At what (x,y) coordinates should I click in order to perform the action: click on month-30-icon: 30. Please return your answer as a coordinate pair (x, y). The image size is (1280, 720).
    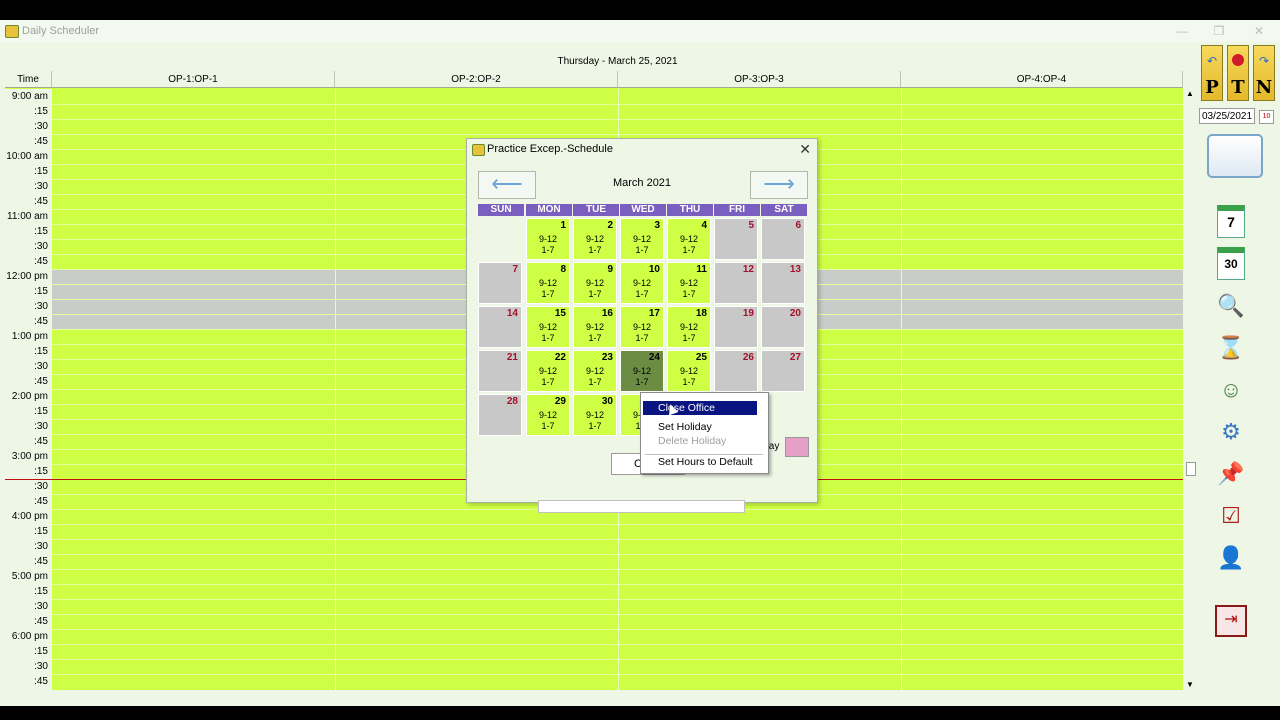
    Looking at the image, I should click on (1231, 263).